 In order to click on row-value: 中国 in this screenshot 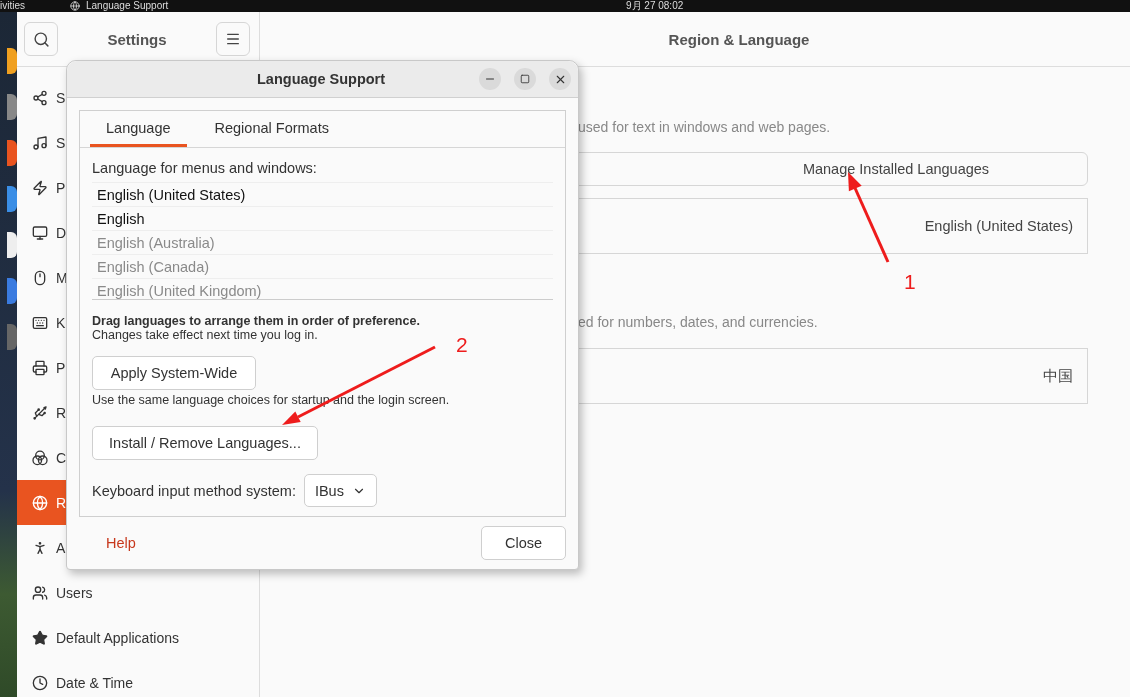, I will do `click(1058, 376)`.